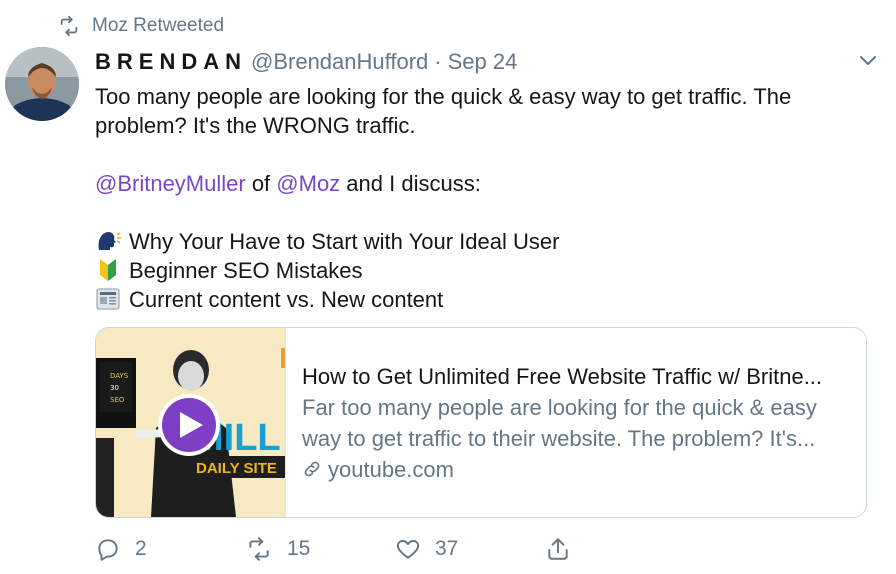  I want to click on svg-text: DAYS, so click(119, 376).